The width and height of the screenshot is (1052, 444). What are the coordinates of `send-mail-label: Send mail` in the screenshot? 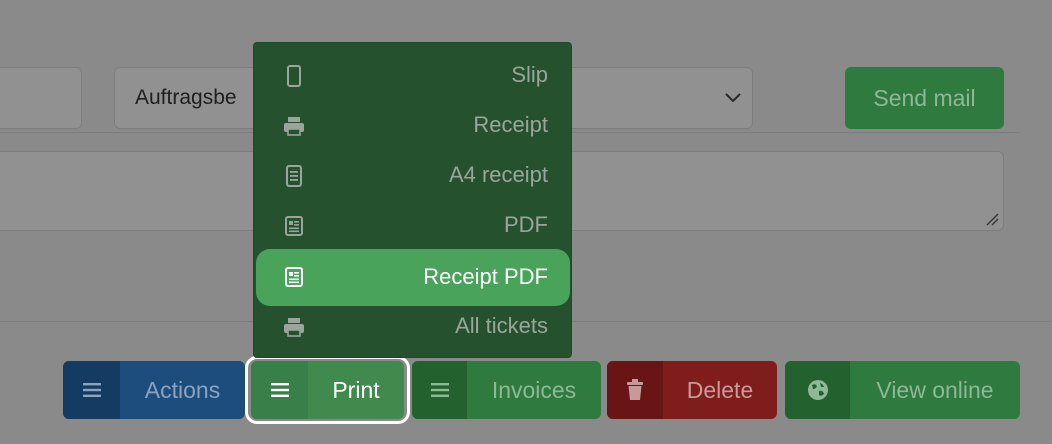 It's located at (924, 97).